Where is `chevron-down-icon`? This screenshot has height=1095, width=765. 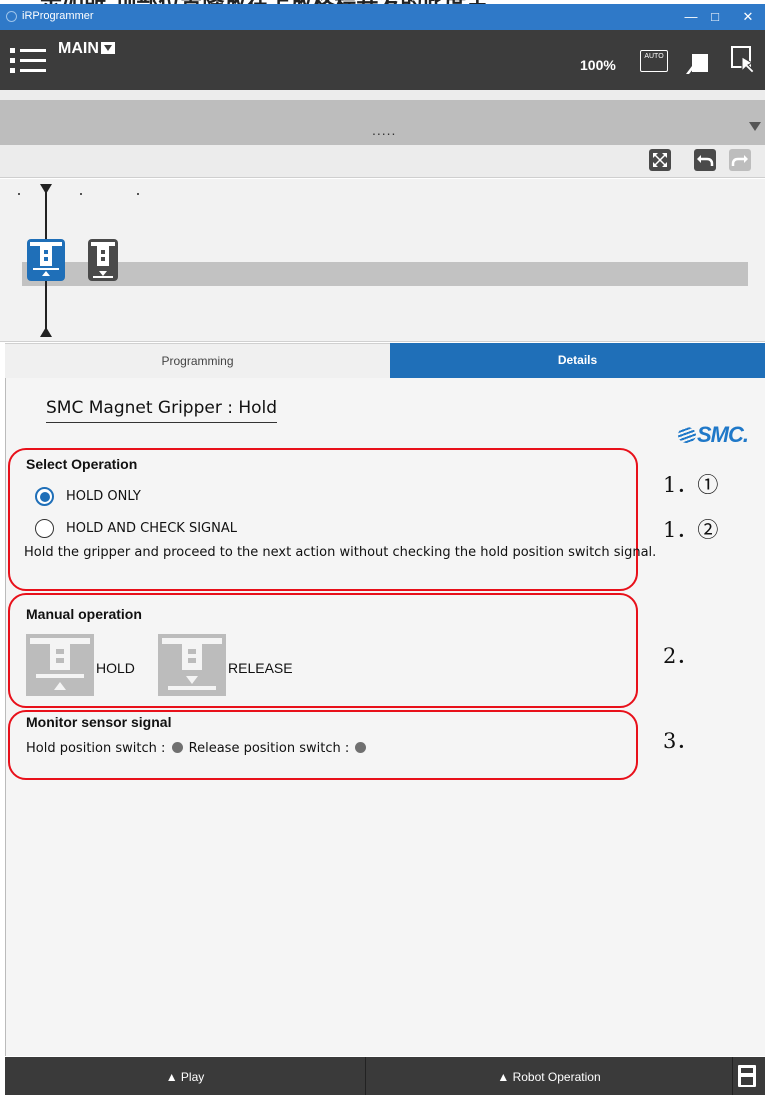 chevron-down-icon is located at coordinates (107, 48).